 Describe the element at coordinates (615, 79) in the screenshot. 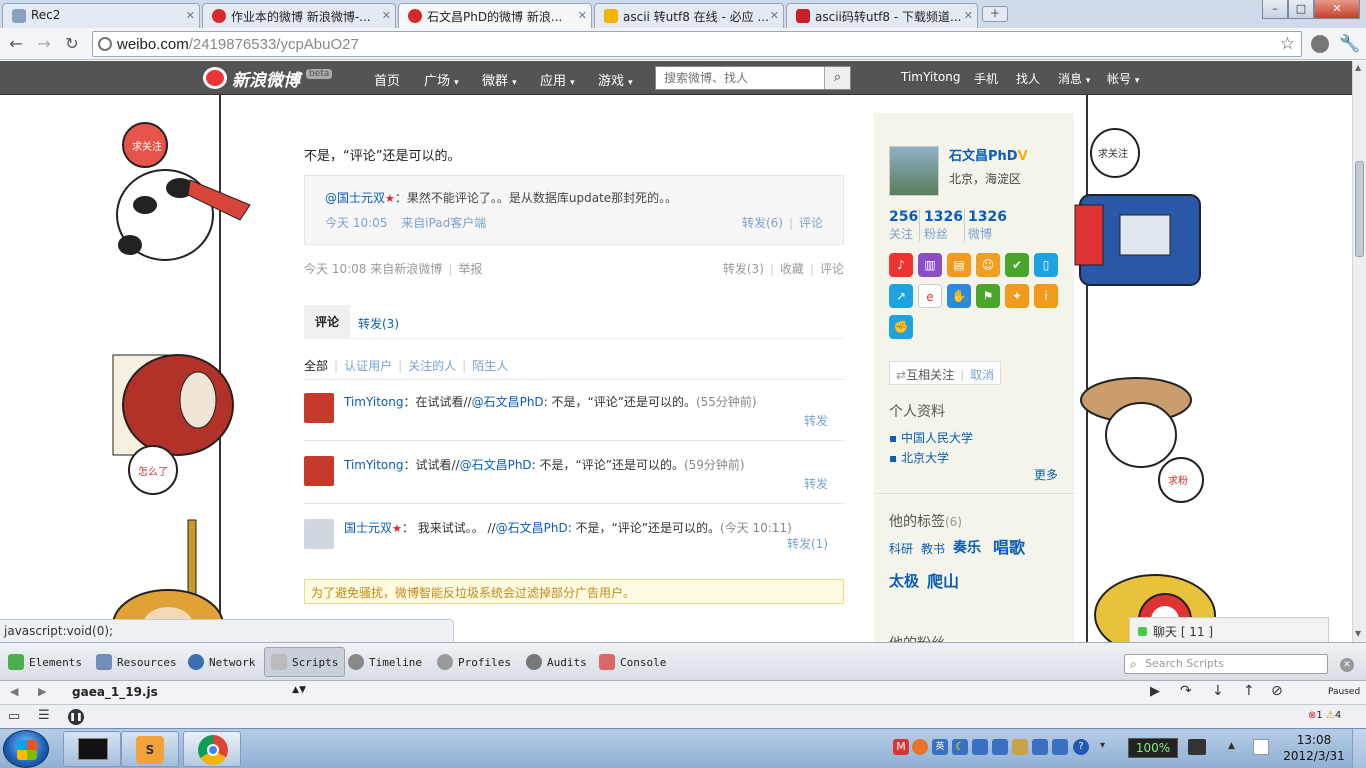

I see `nav-games: 游戏 ▾` at that location.